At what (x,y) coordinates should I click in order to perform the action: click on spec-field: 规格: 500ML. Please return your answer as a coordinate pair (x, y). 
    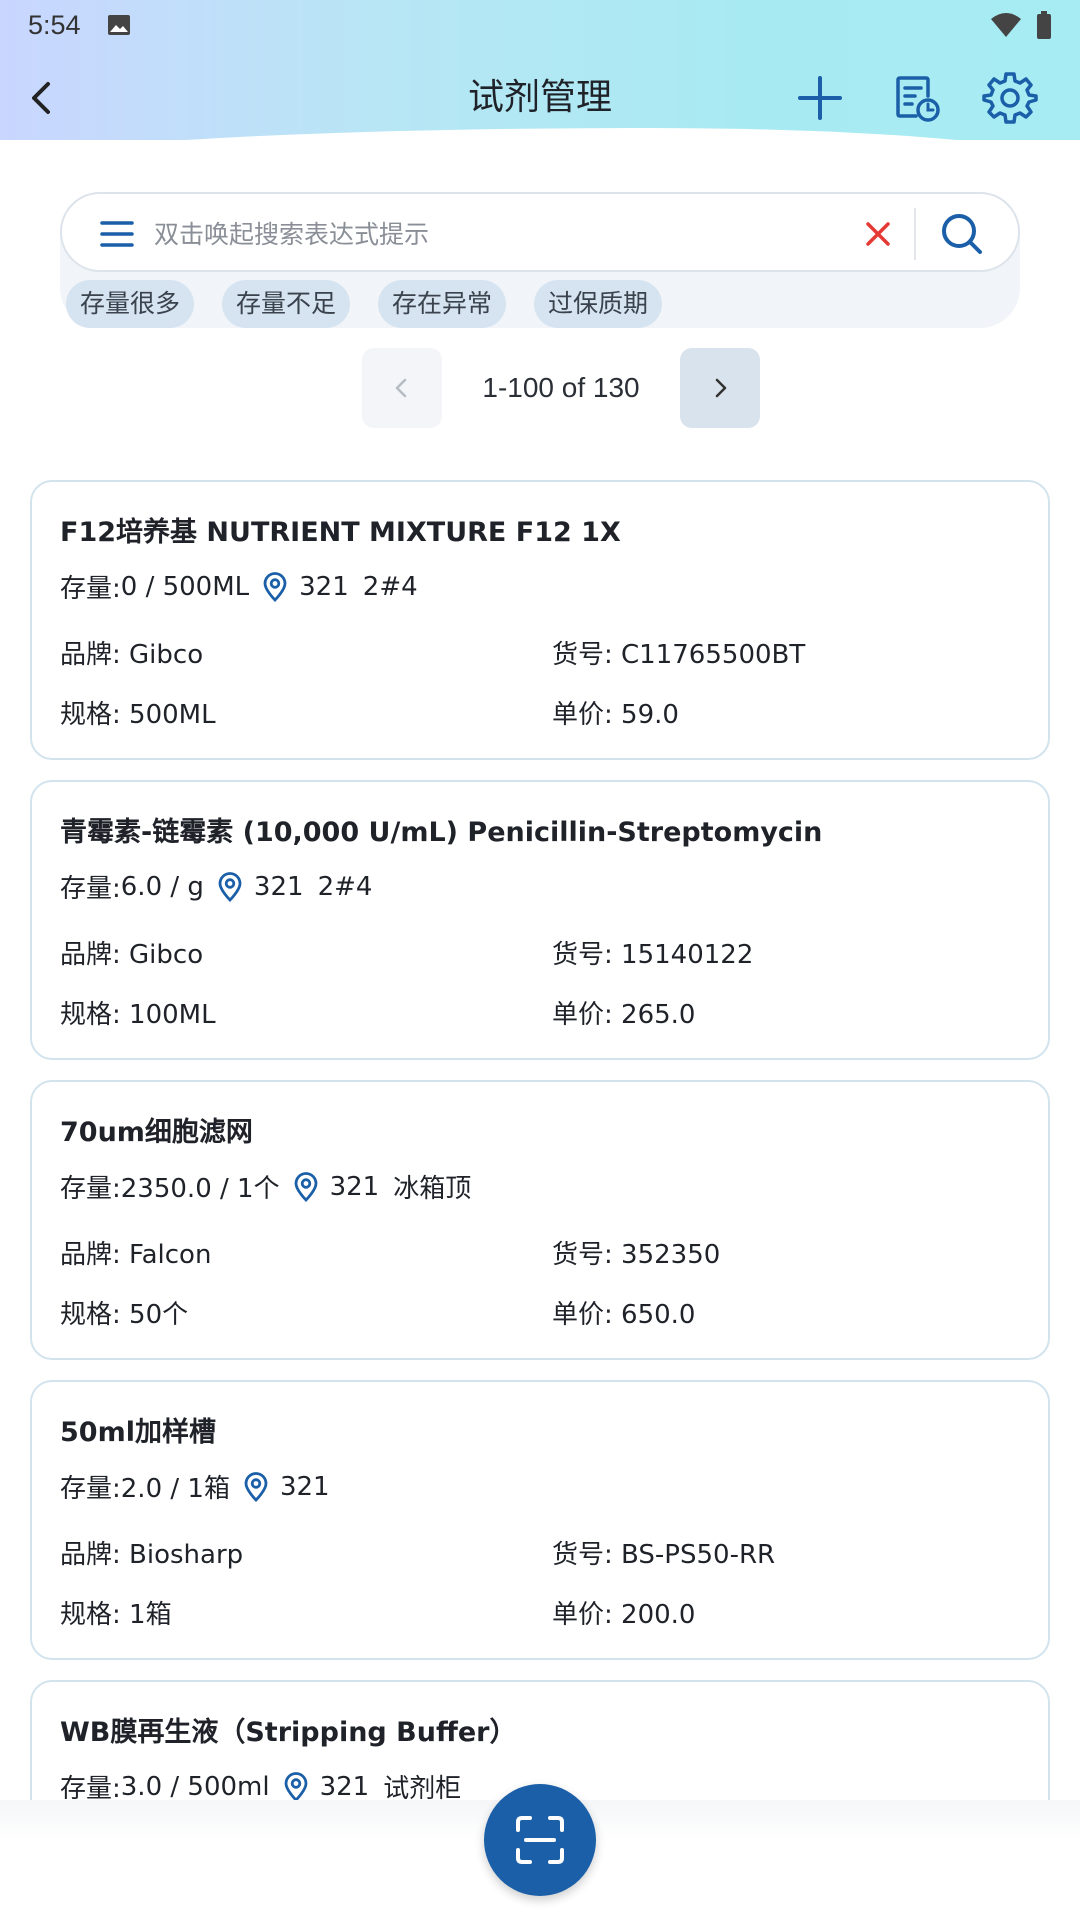
    Looking at the image, I should click on (138, 712).